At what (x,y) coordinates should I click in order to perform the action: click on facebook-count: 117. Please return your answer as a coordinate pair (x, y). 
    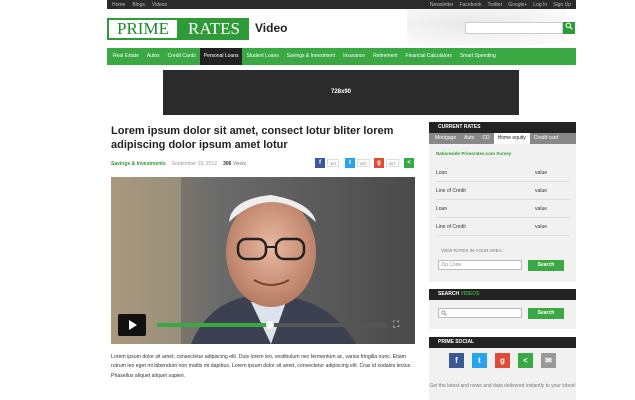
    Looking at the image, I should click on (333, 163).